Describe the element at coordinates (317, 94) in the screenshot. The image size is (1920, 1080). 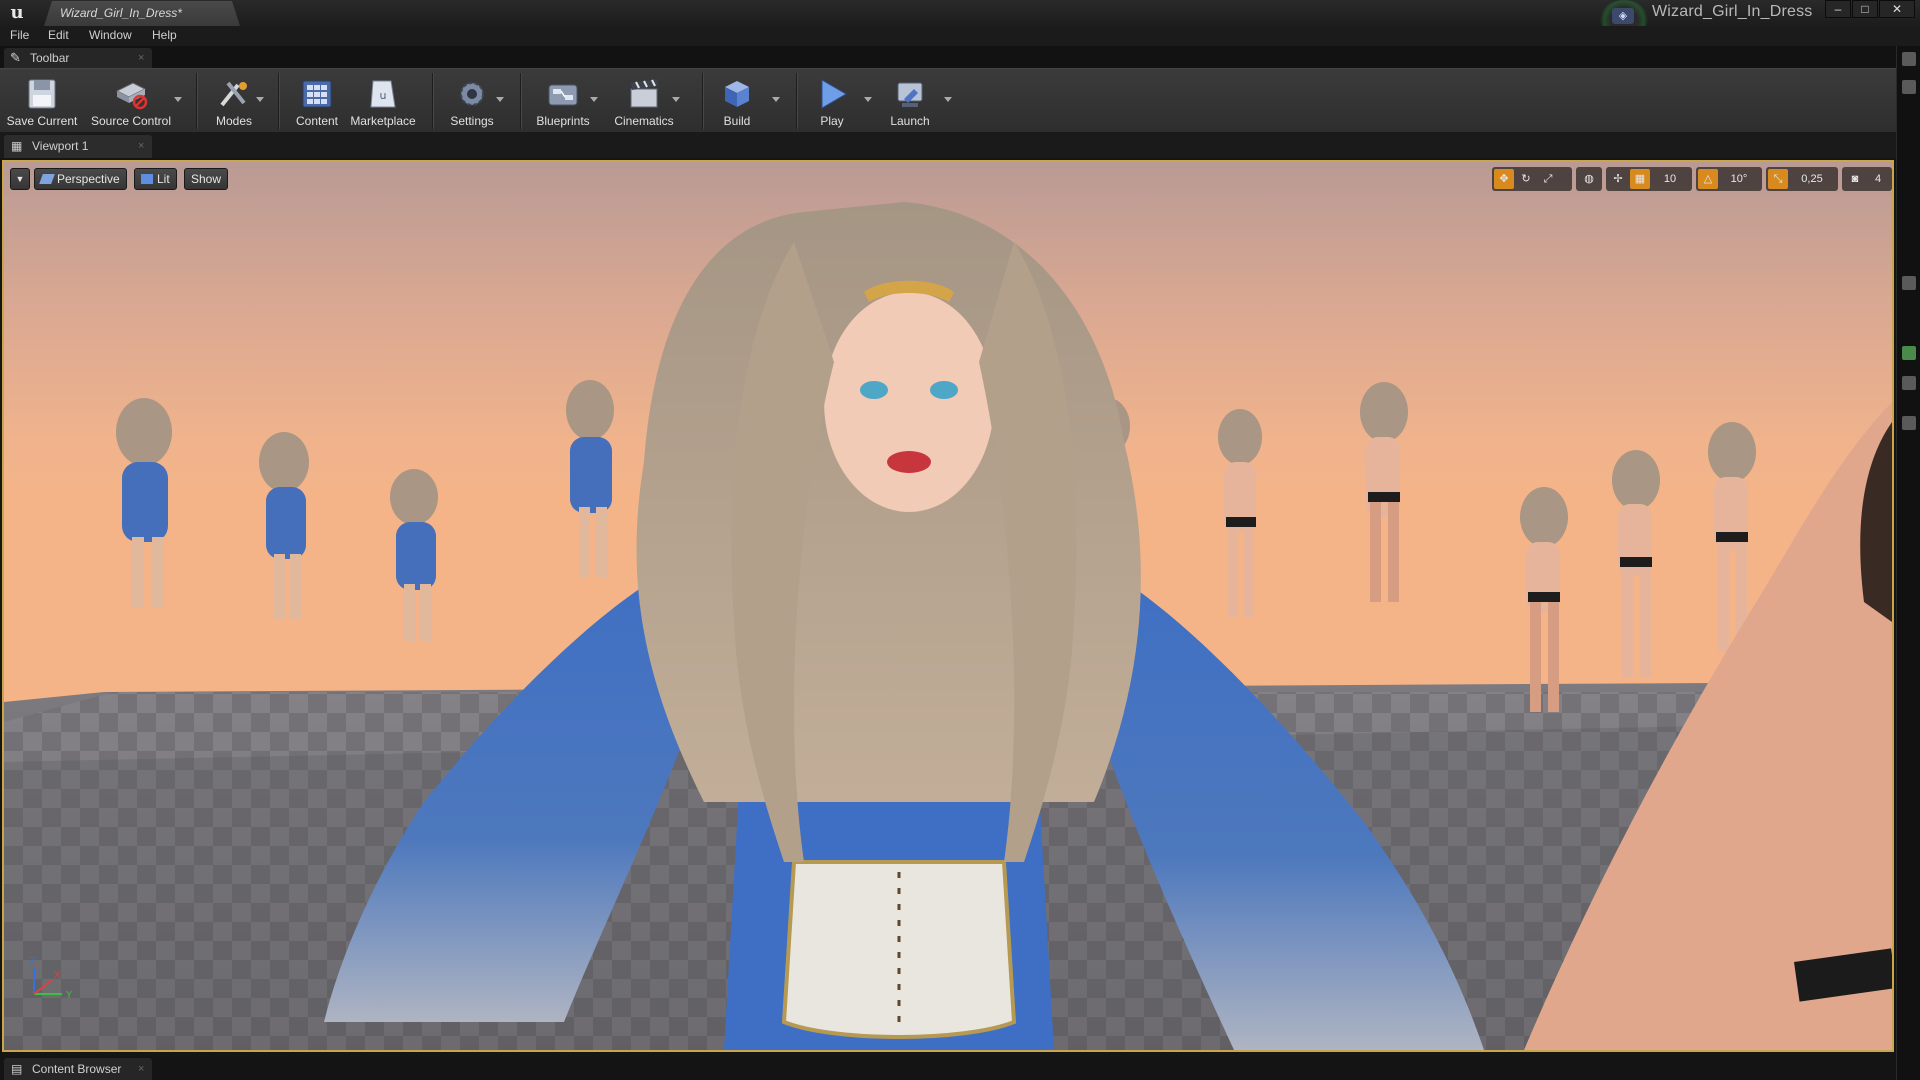
I see `content-grid-icon` at that location.